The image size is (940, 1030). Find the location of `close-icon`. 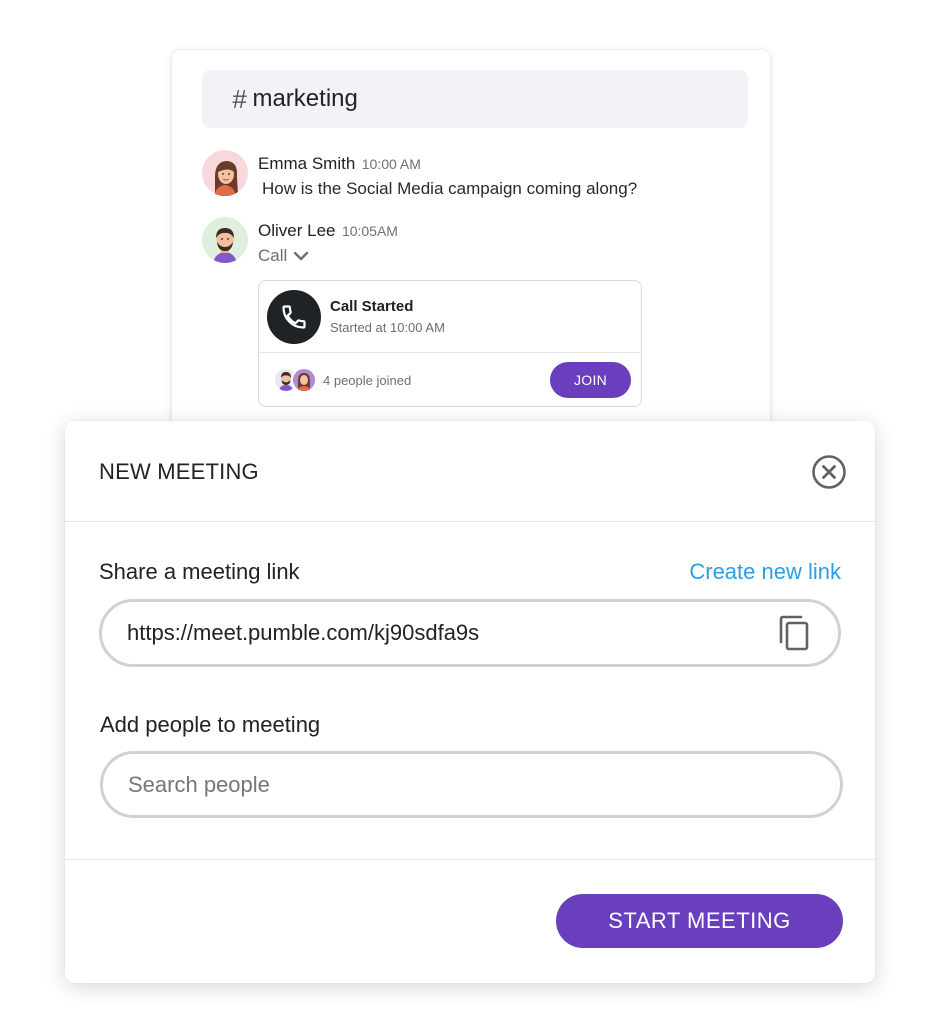

close-icon is located at coordinates (829, 472).